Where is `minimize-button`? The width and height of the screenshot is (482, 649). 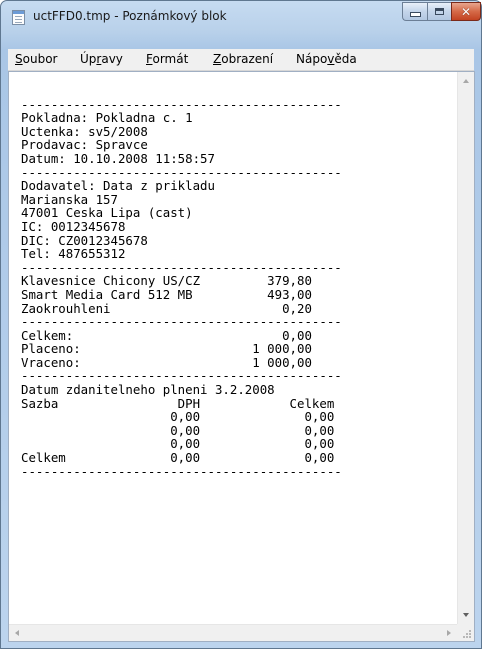 minimize-button is located at coordinates (415, 11).